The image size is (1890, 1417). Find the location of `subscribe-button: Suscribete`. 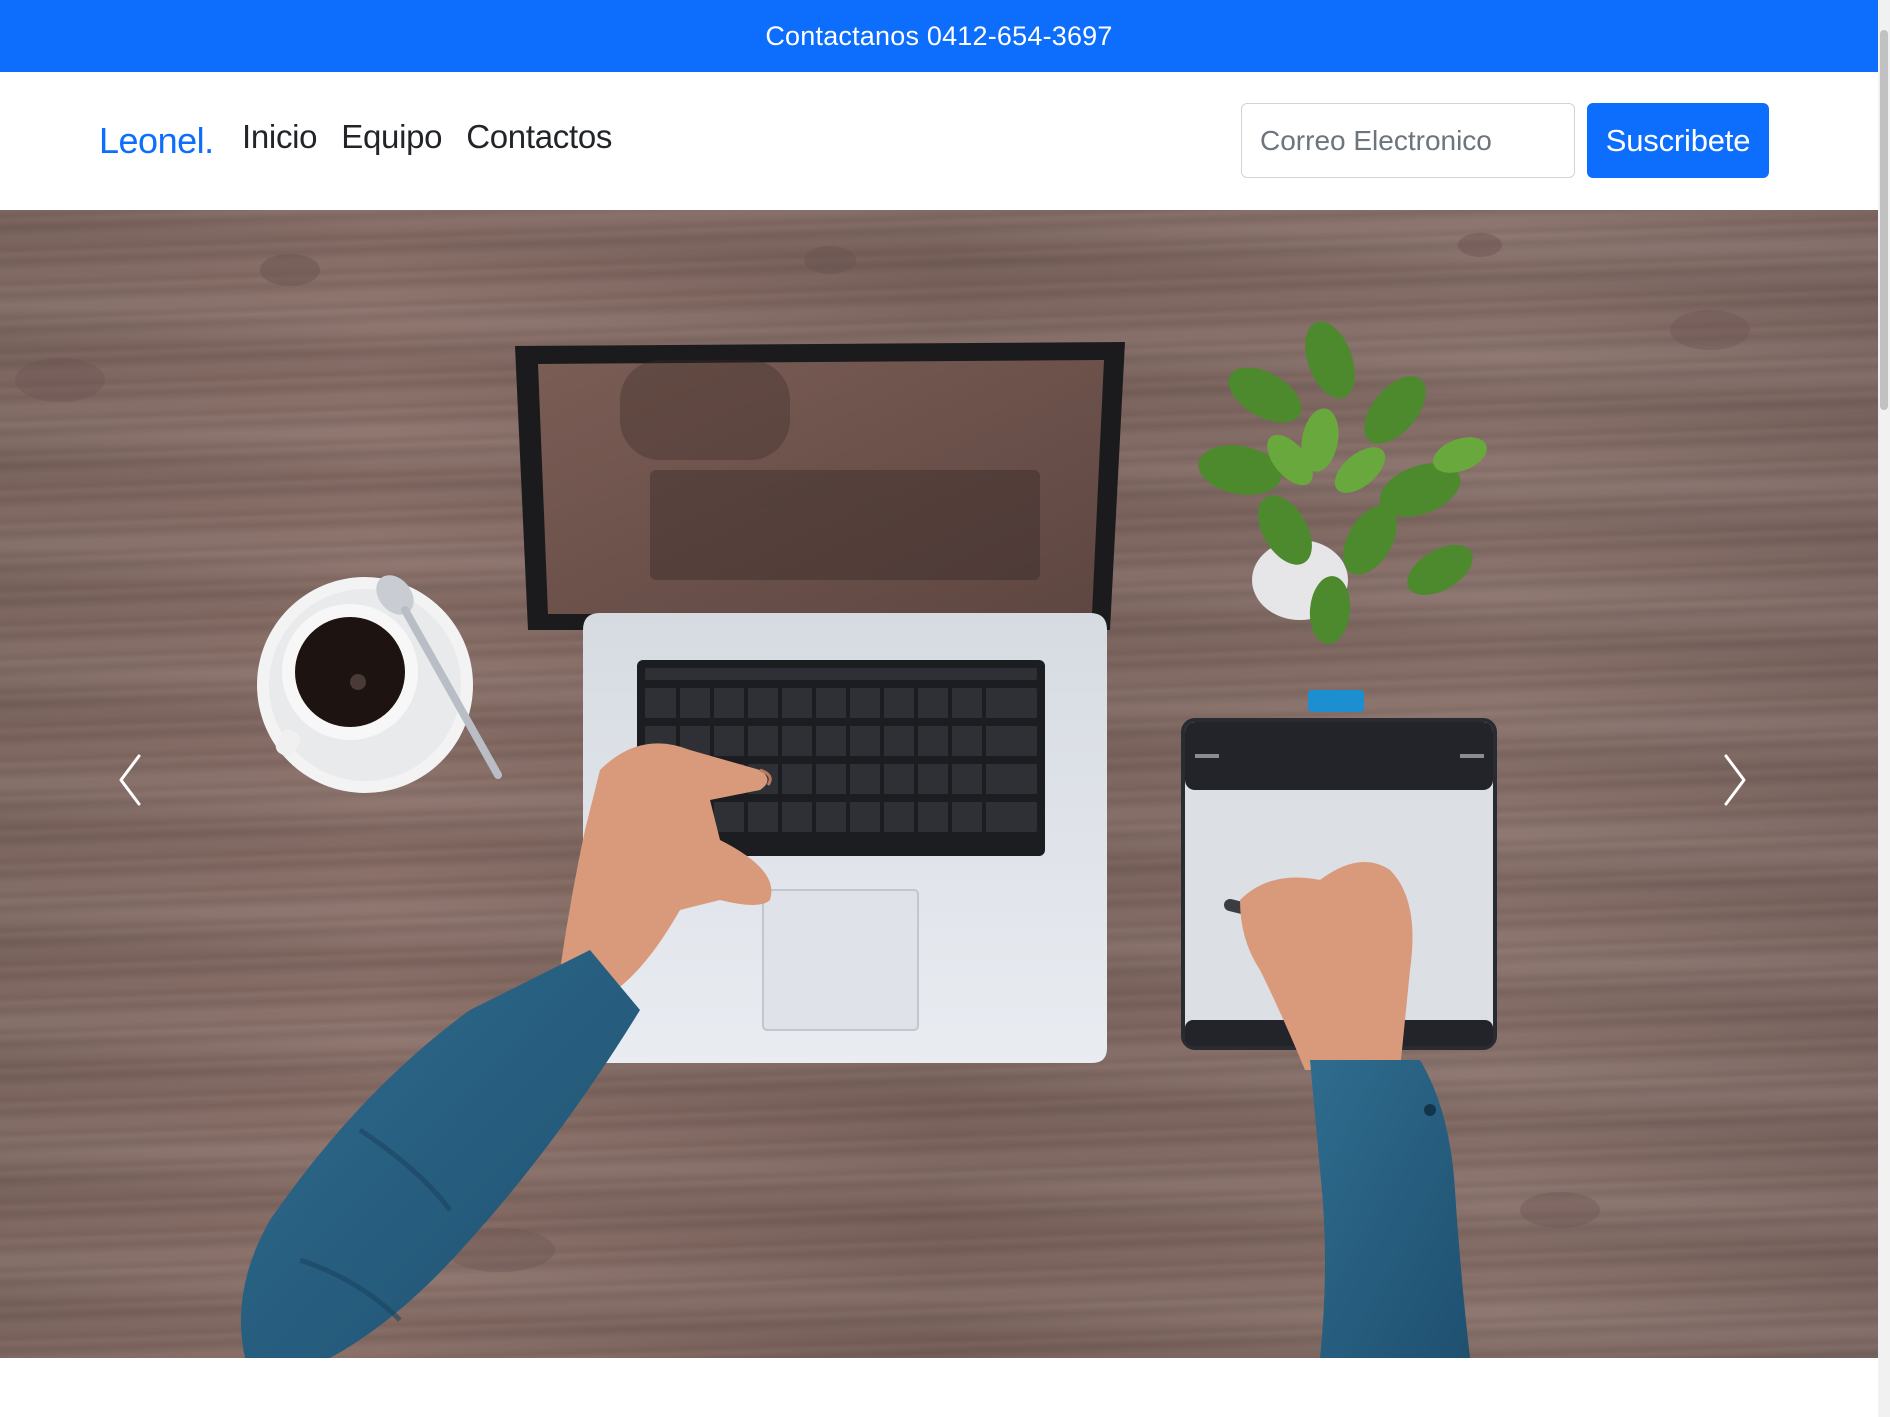

subscribe-button: Suscribete is located at coordinates (1678, 140).